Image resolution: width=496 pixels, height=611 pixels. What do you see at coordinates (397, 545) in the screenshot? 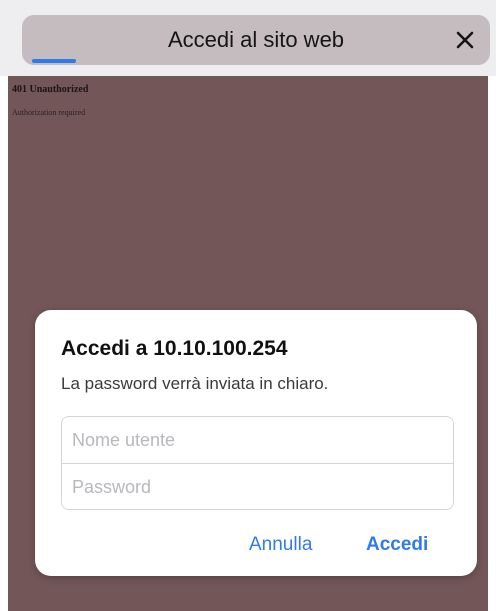
I see `login-button: Accedi` at bounding box center [397, 545].